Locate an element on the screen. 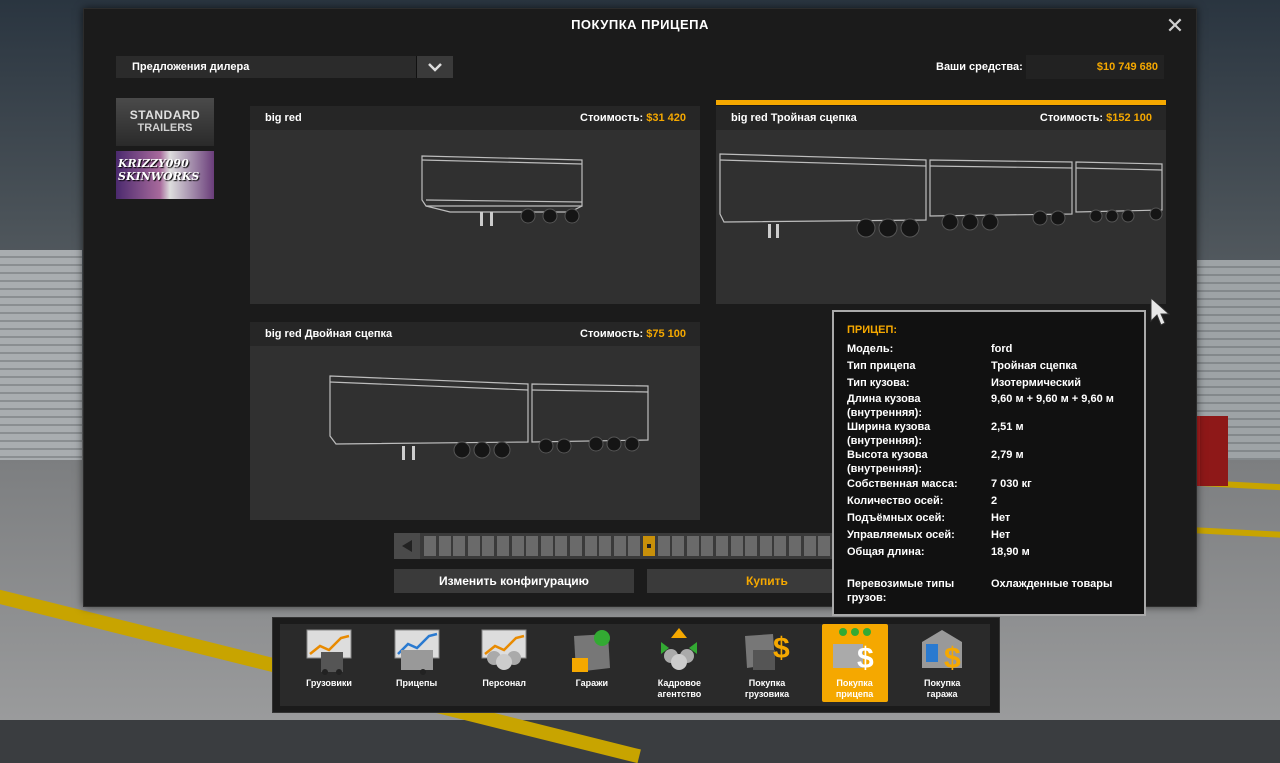  tooltip-row: Модель: ford is located at coordinates (992, 349).